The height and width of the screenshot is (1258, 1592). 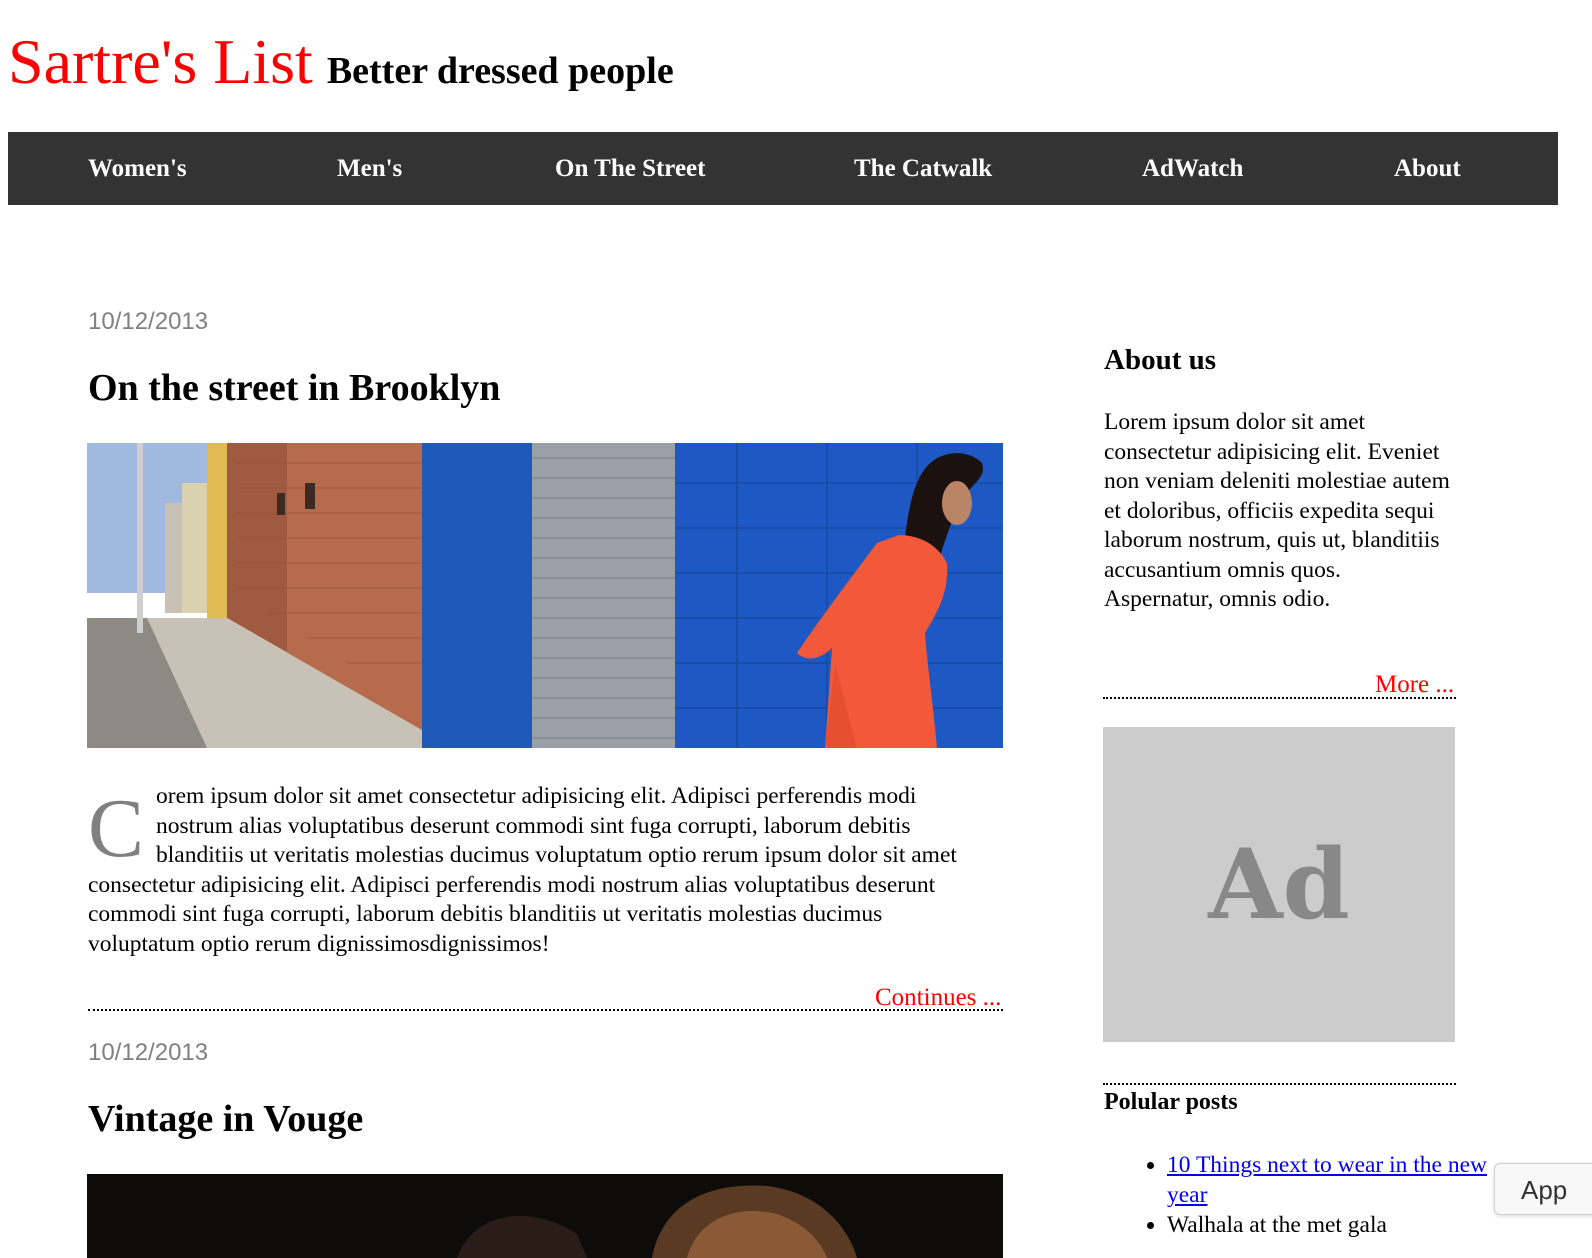 What do you see at coordinates (160, 61) in the screenshot?
I see `site-title: Sartre's List` at bounding box center [160, 61].